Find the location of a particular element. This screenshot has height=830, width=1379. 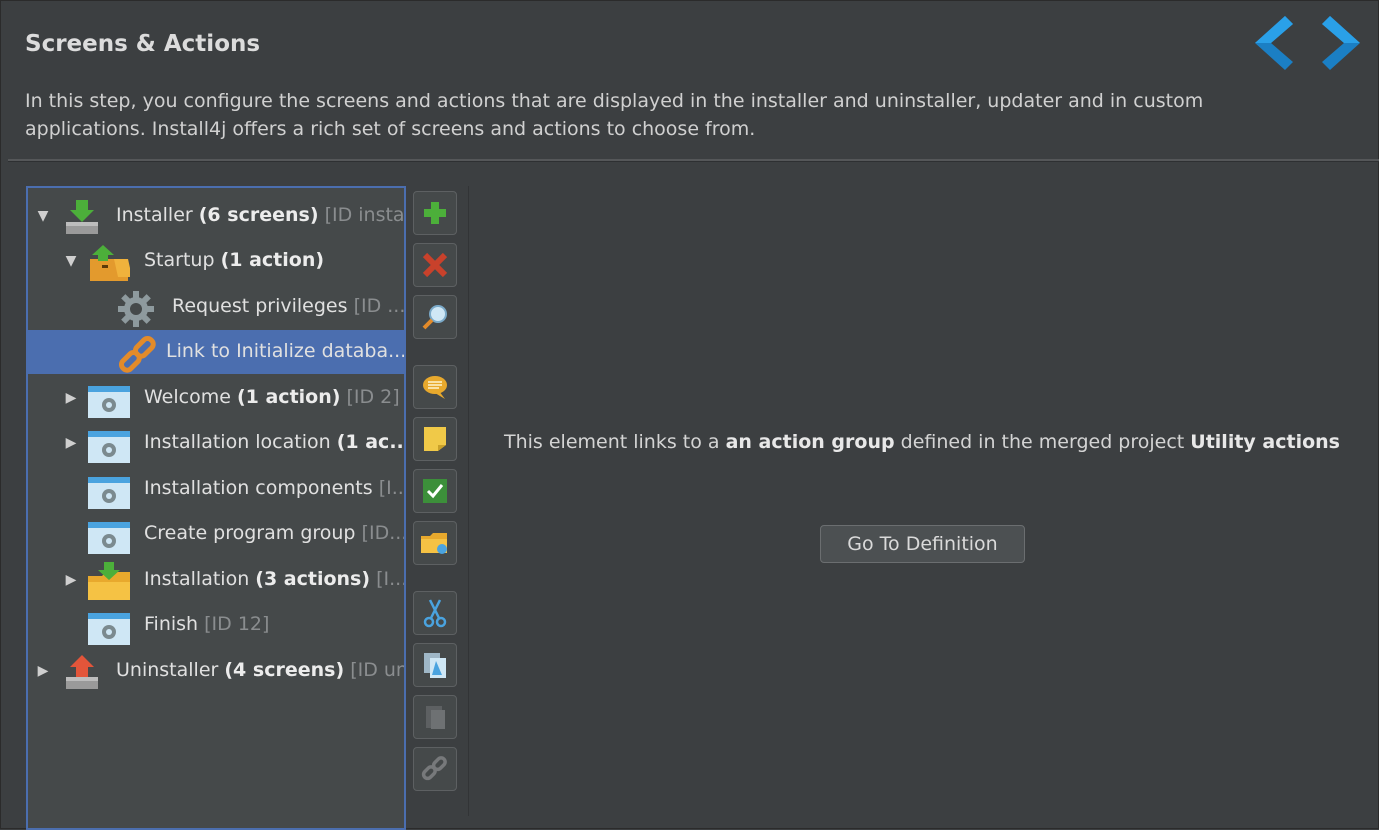

add-icon is located at coordinates (435, 213).